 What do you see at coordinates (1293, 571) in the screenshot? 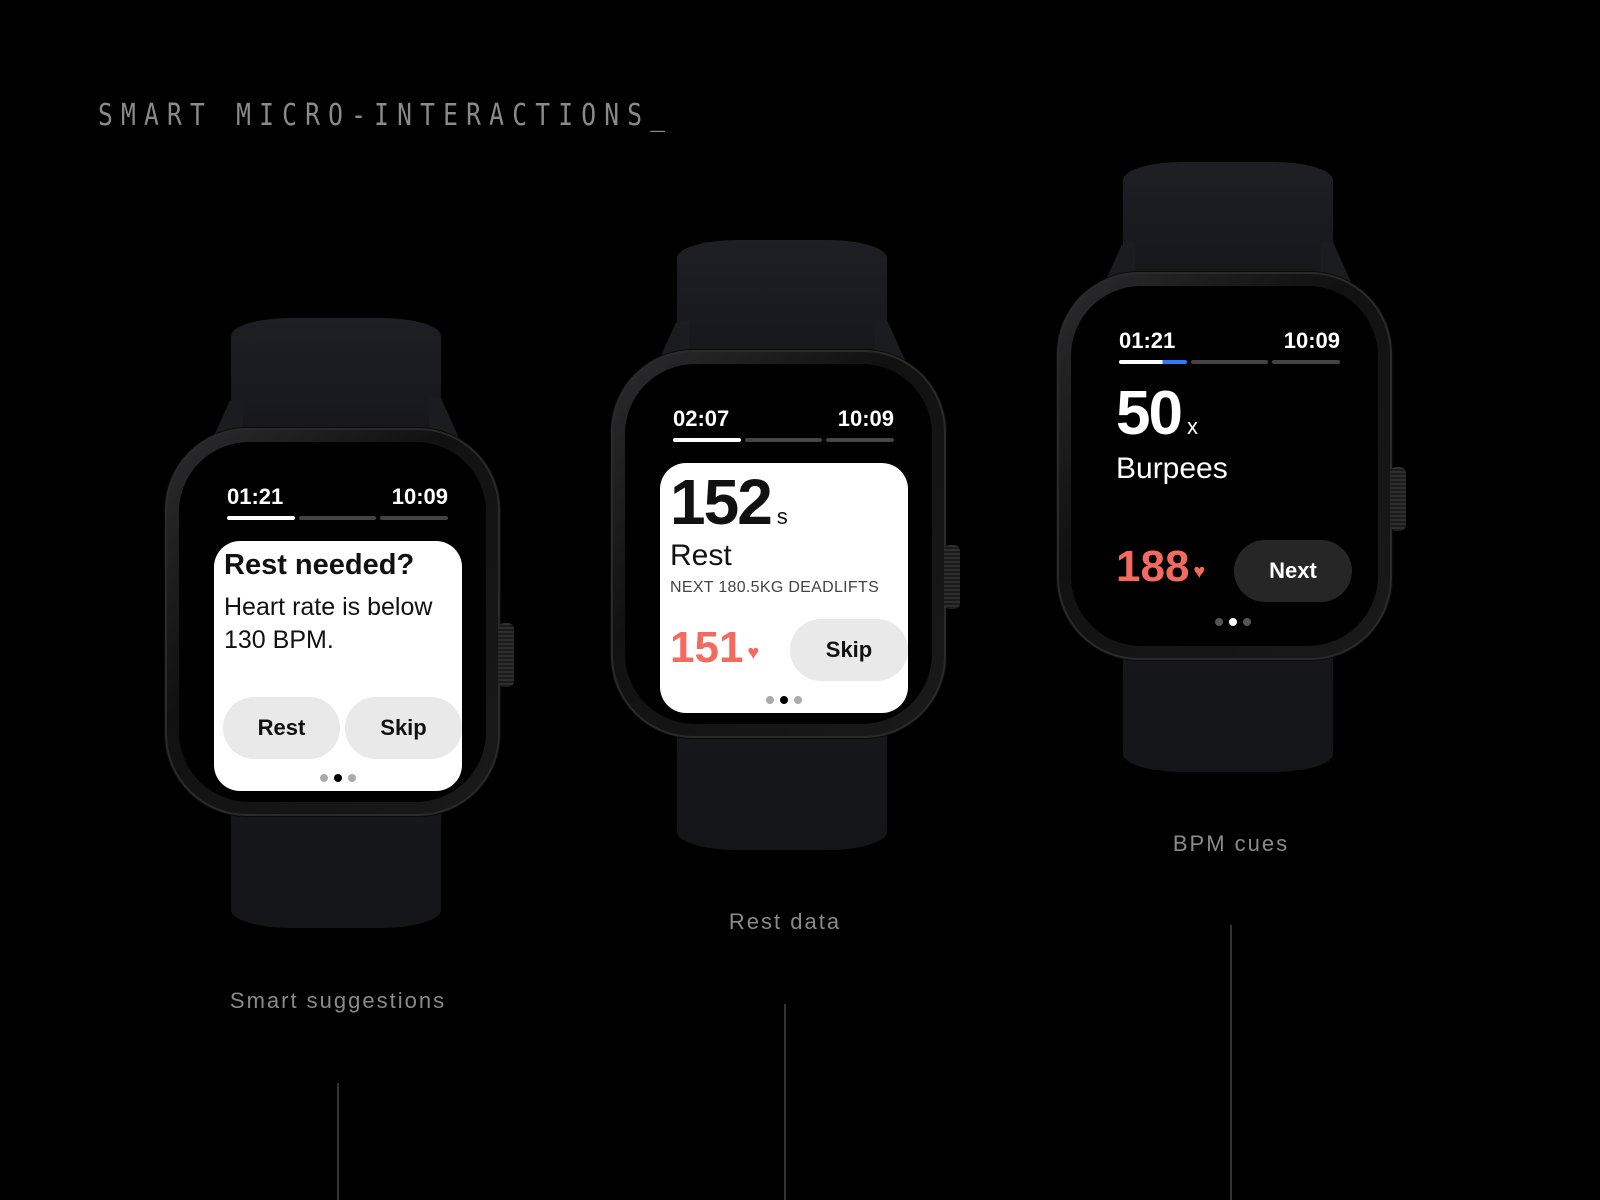
I see `next-button: Next` at bounding box center [1293, 571].